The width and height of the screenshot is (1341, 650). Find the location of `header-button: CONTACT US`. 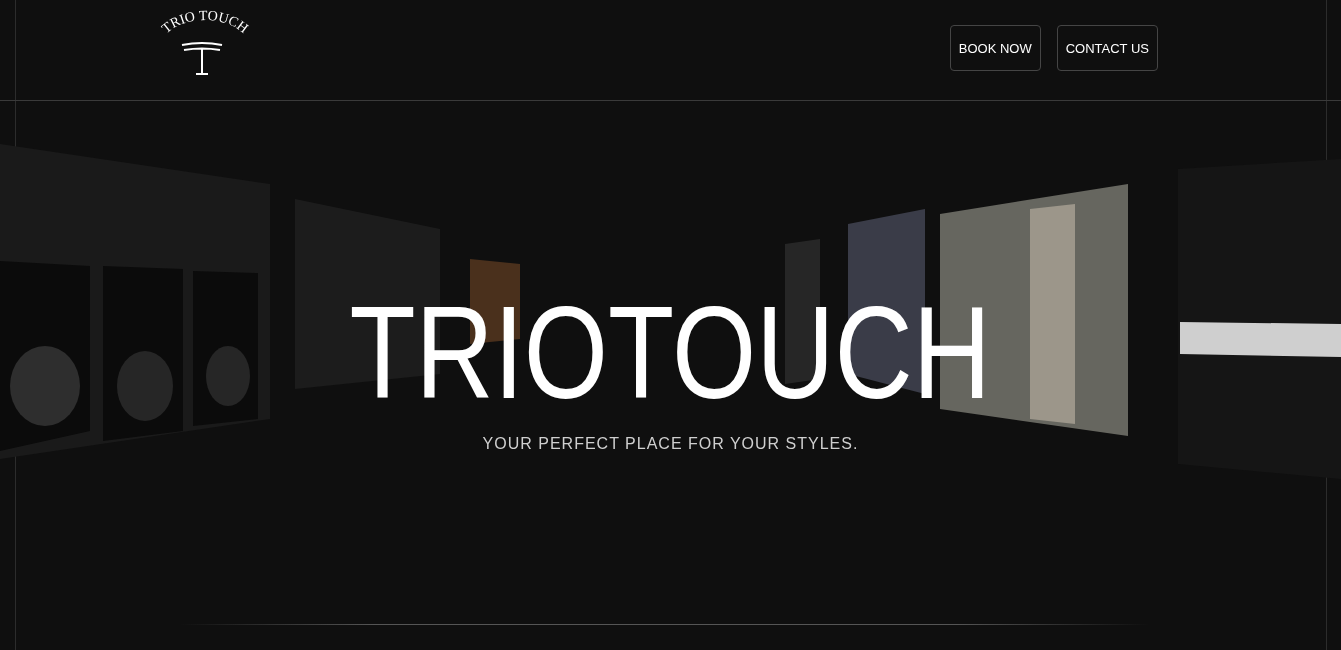

header-button: CONTACT US is located at coordinates (1107, 48).